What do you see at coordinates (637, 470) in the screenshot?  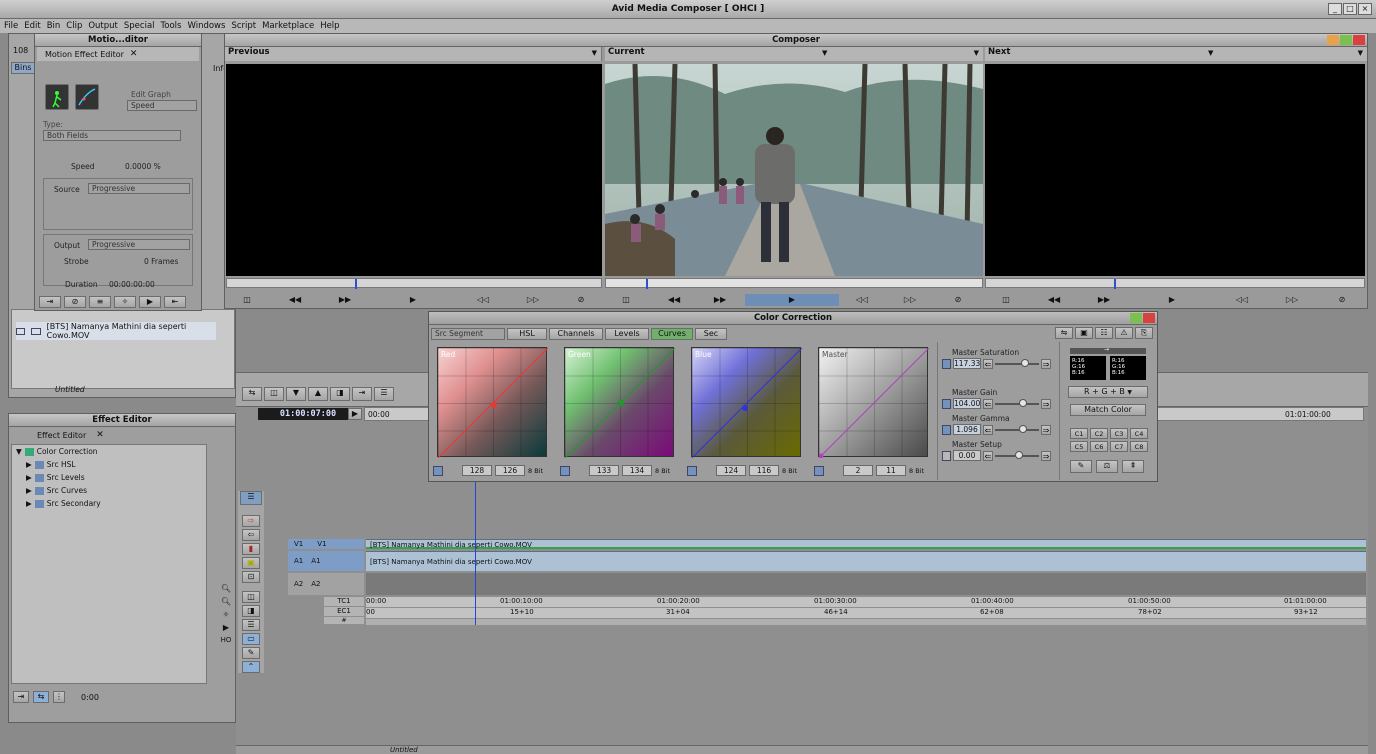 I see `green-out-field: 134` at bounding box center [637, 470].